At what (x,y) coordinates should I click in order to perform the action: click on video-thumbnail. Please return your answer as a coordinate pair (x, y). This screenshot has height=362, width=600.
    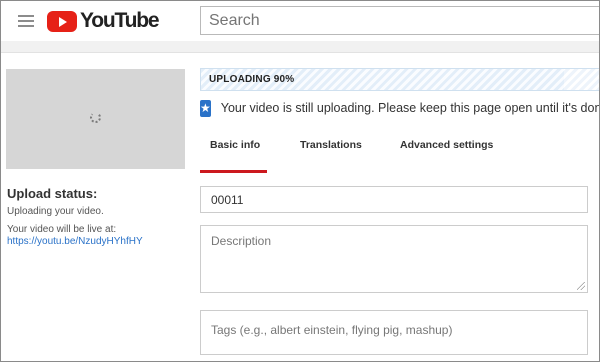
    Looking at the image, I should click on (95, 119).